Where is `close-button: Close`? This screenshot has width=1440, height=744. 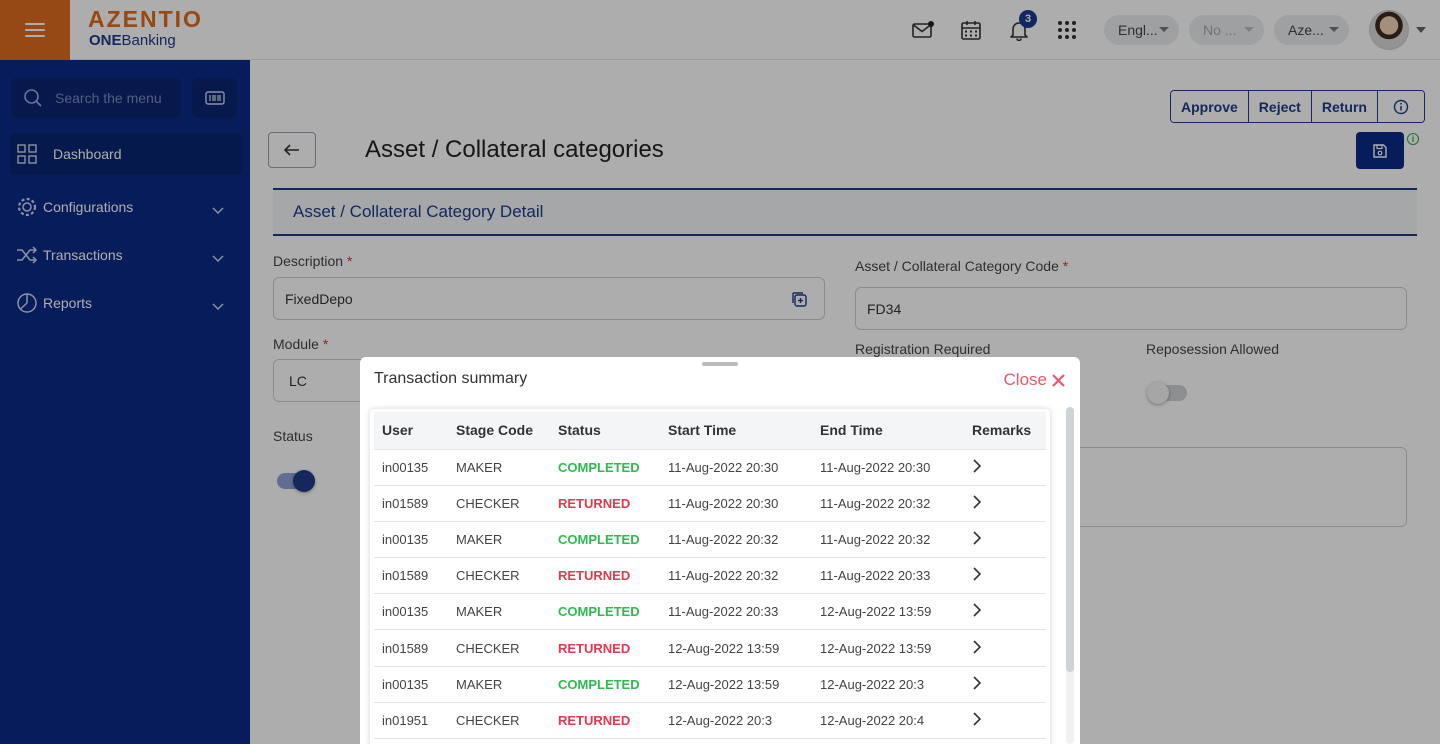
close-button: Close is located at coordinates (1035, 380).